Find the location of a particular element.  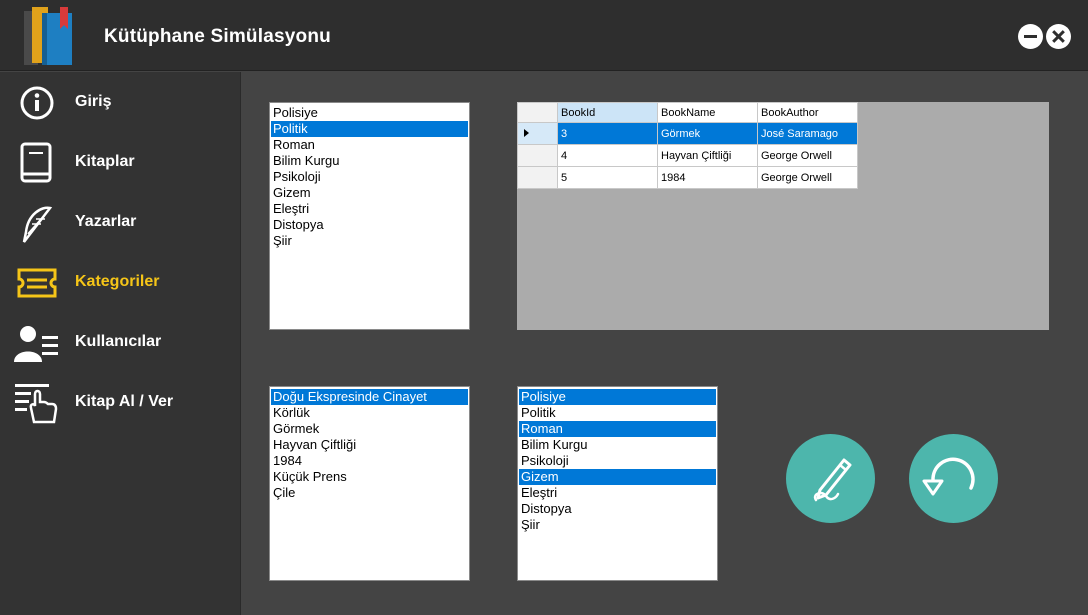

sidebar-item-yazarlar: Yazarlar is located at coordinates (120, 222).